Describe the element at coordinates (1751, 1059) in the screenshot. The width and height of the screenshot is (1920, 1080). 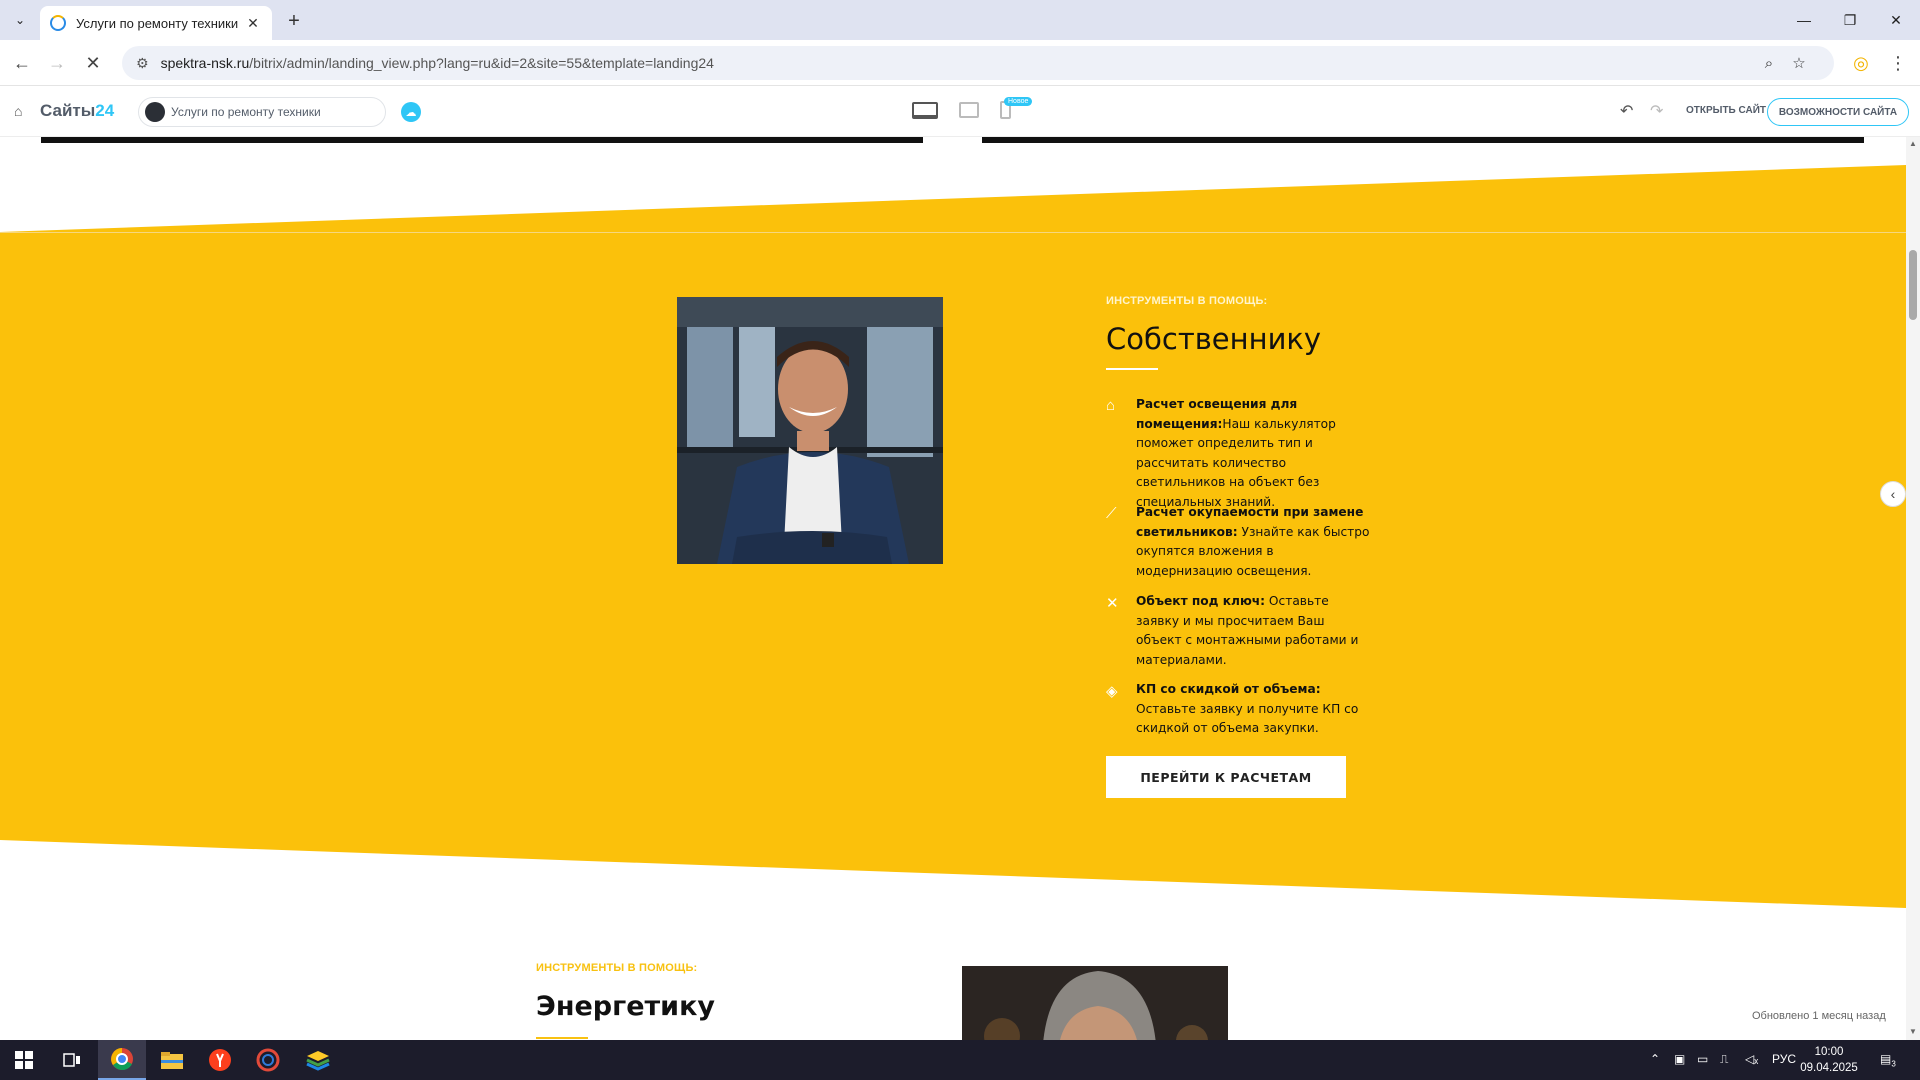
I see `volume-muted-icon: ◁ₓ` at that location.